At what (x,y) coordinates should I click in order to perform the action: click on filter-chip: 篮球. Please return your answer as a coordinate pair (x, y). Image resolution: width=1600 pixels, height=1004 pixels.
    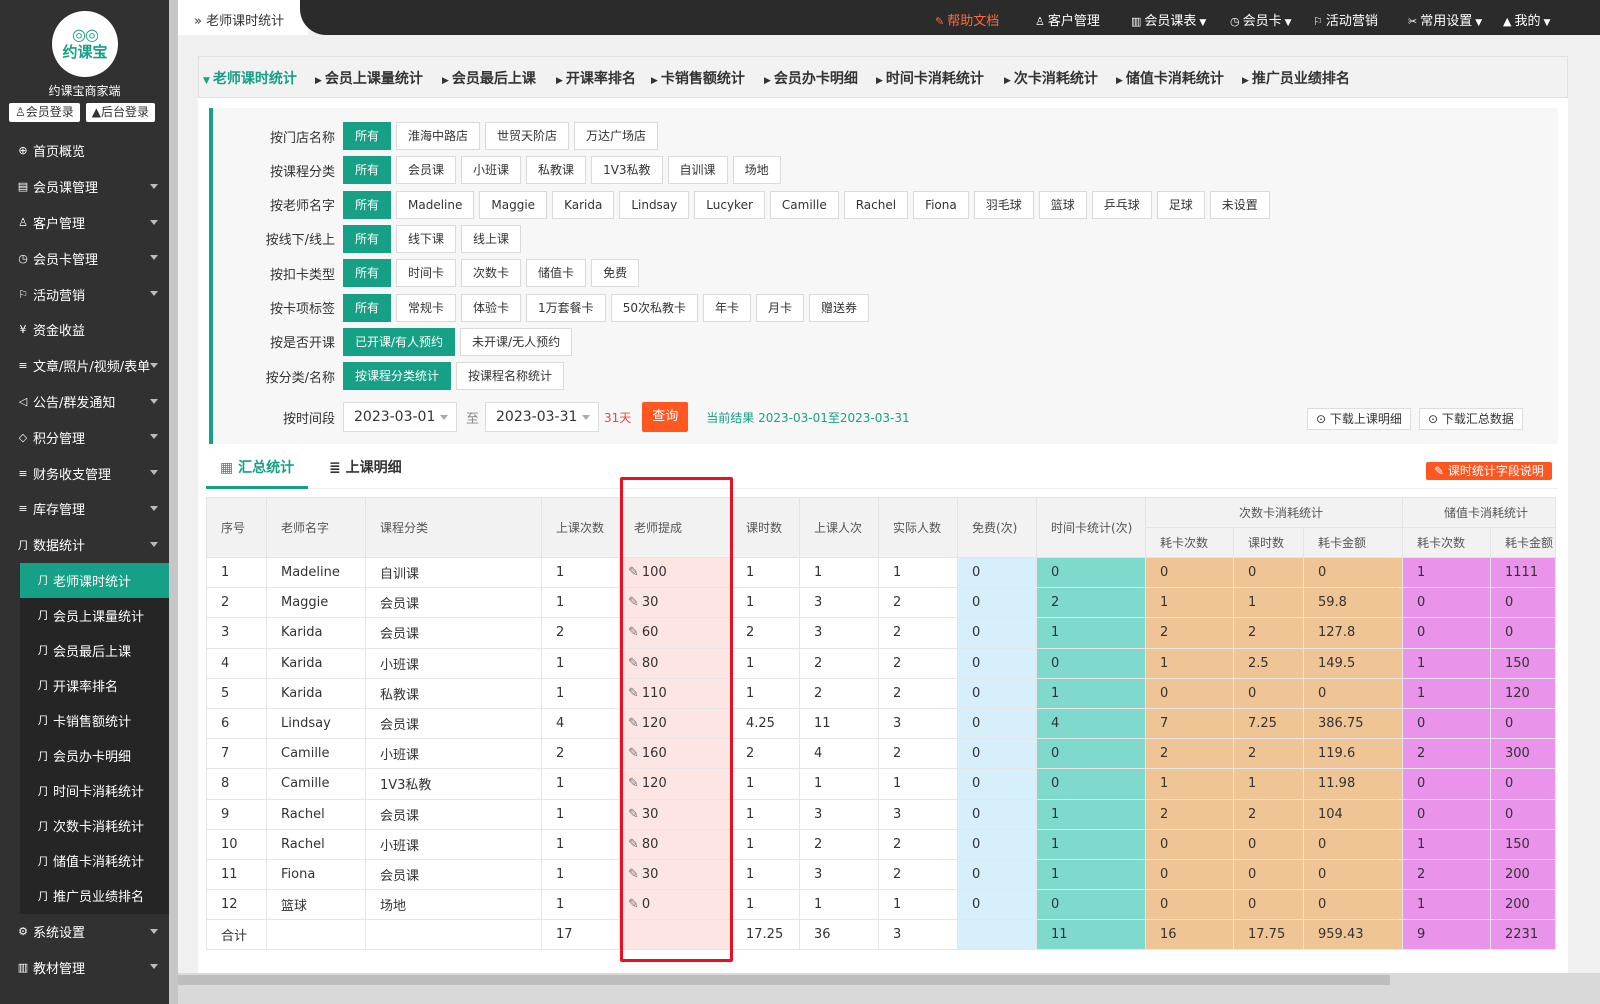
    Looking at the image, I should click on (1062, 204).